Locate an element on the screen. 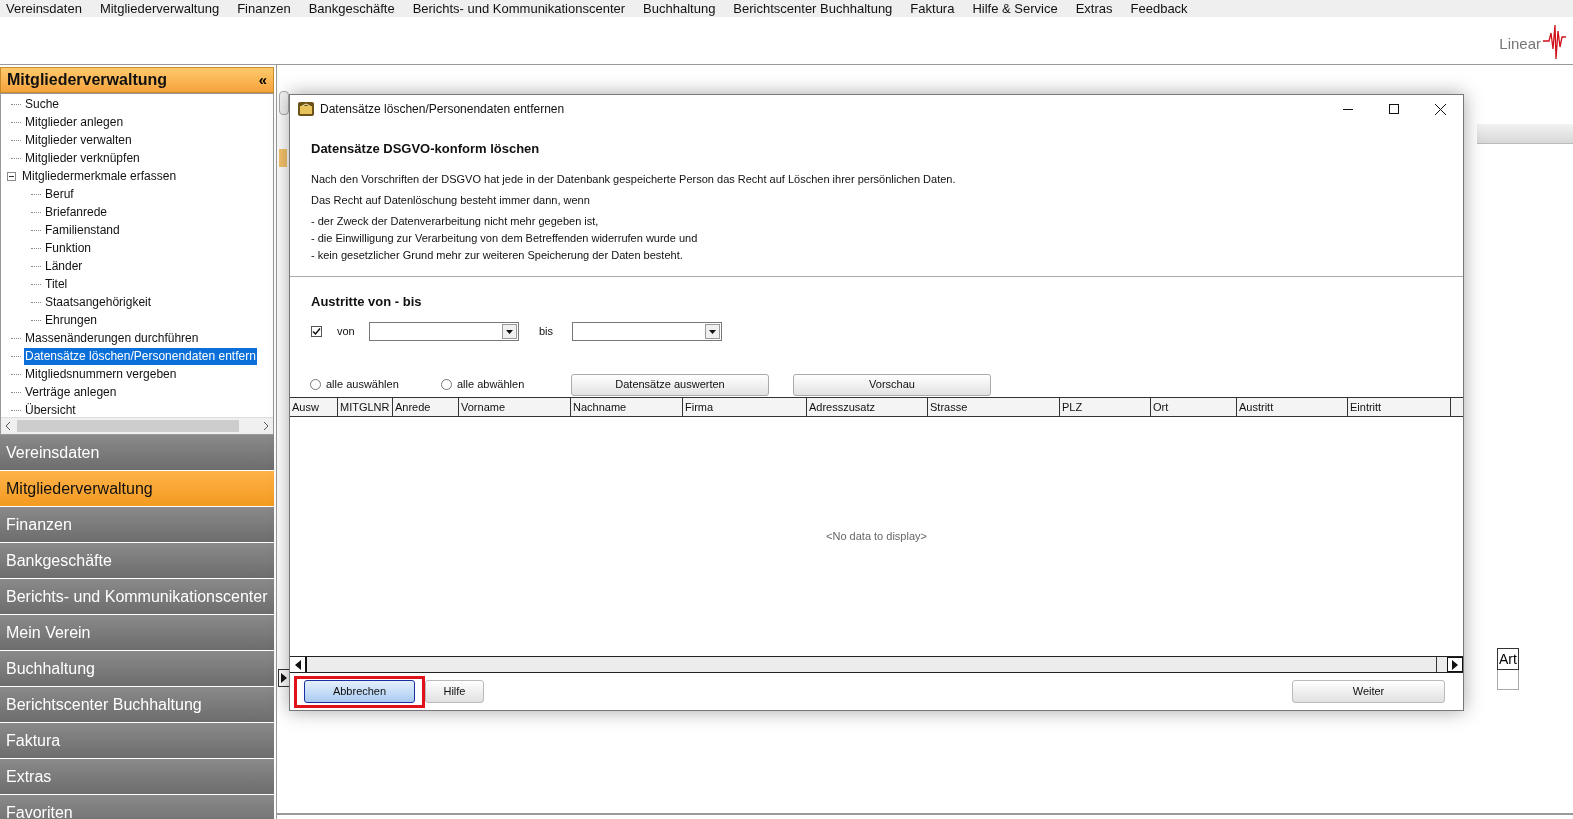  window-title: Datensätze löschen/Personendaten entfernen is located at coordinates (443, 109).